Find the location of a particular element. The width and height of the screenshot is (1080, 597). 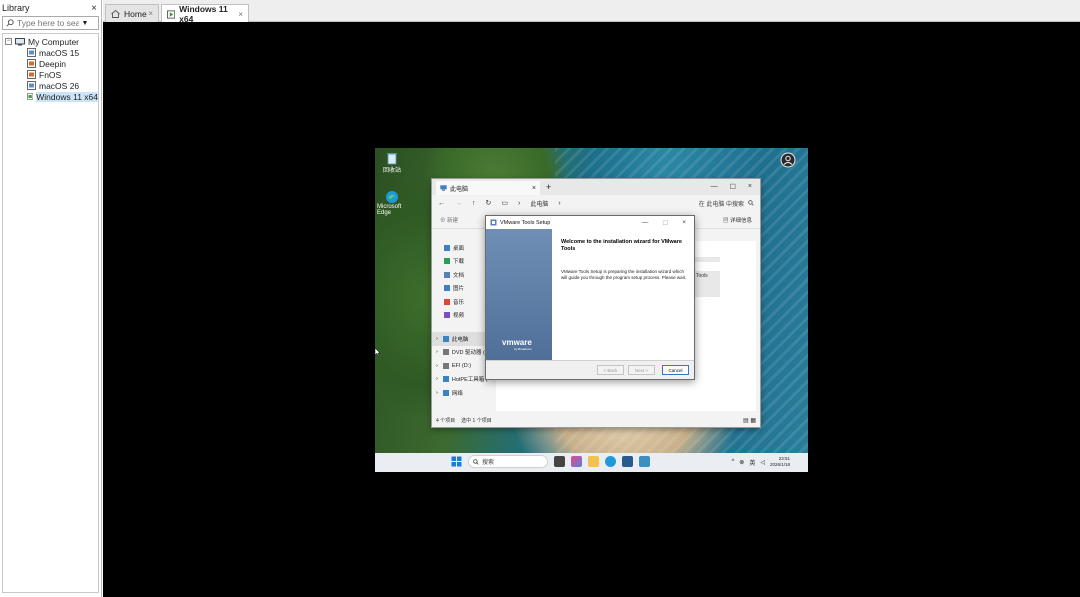

computer-icon is located at coordinates (20, 41).